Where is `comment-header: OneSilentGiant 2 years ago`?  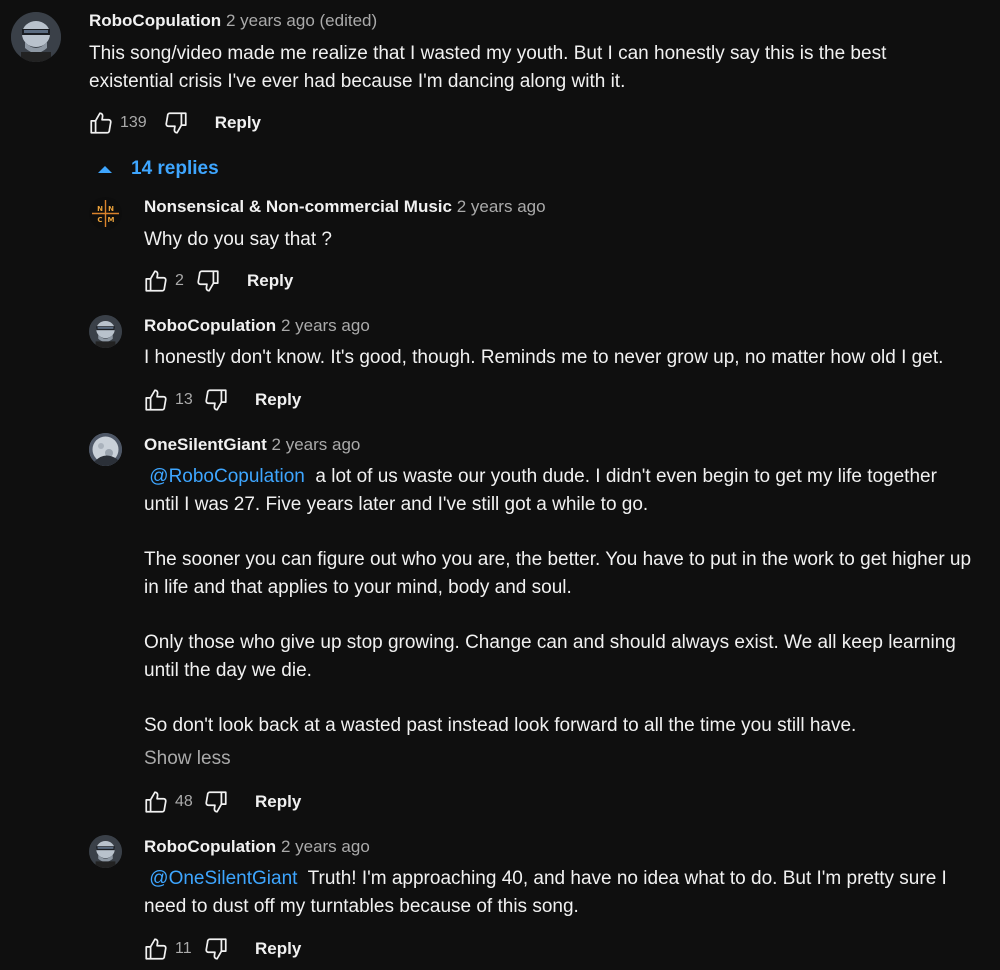 comment-header: OneSilentGiant 2 years ago is located at coordinates (252, 445).